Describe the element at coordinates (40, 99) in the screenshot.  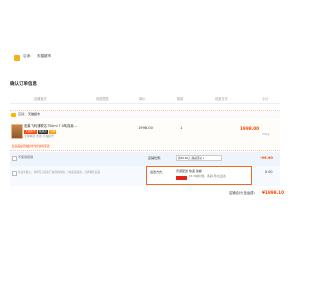
I see `column-header-store-item: 店铺宝贝` at that location.